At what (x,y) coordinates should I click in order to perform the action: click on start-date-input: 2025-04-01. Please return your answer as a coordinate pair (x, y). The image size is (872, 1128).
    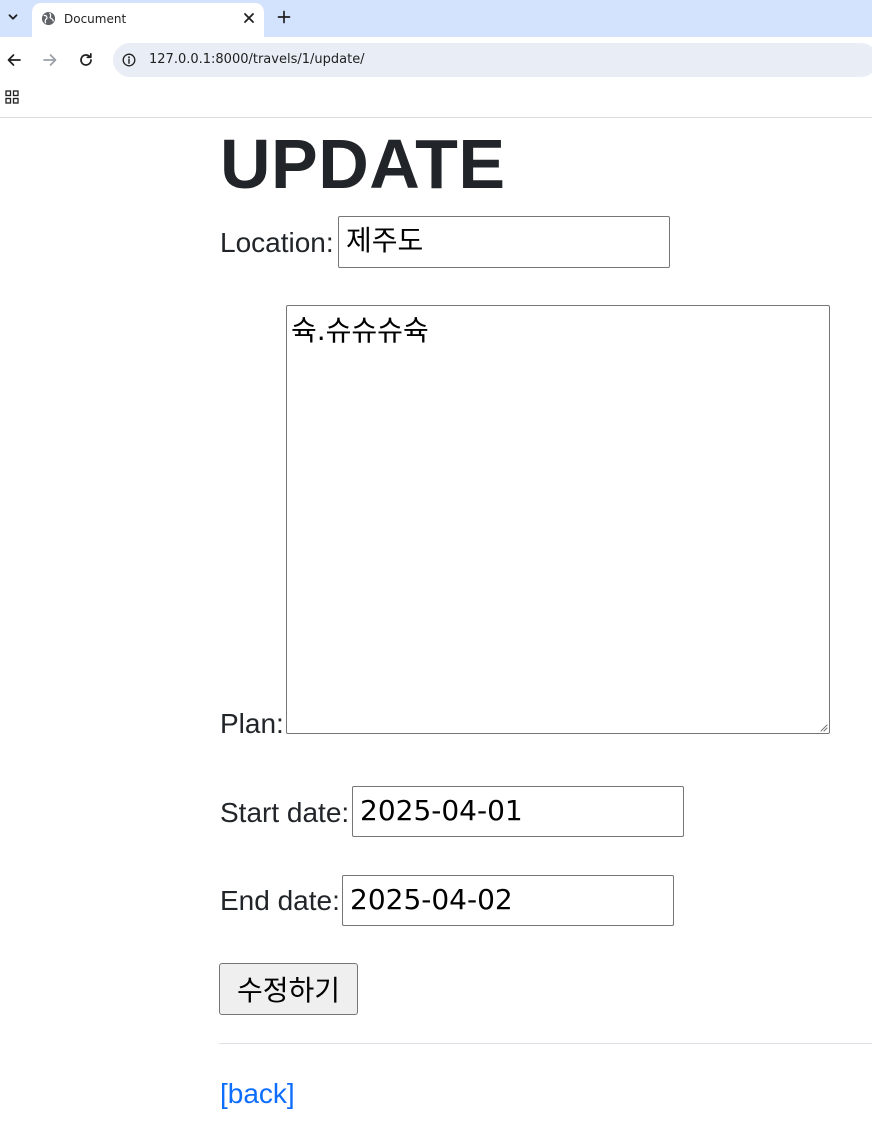
    Looking at the image, I should click on (518, 811).